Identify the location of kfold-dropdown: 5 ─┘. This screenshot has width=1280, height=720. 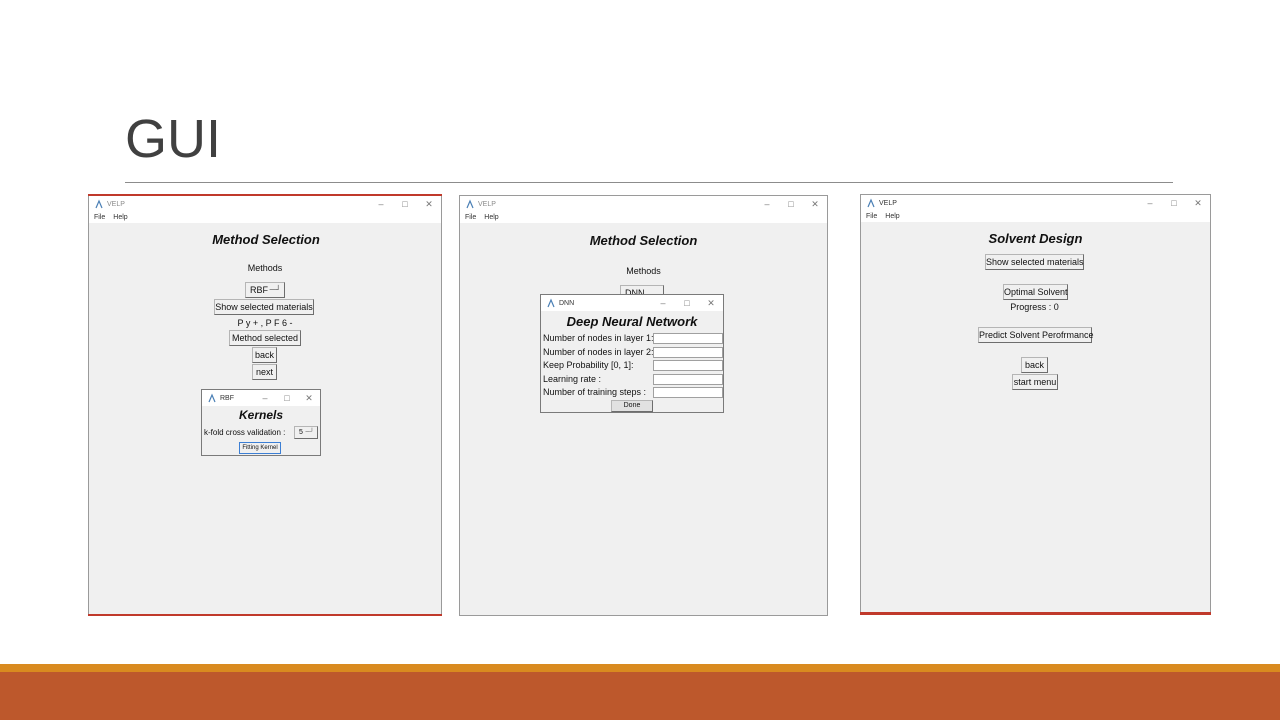
(306, 432).